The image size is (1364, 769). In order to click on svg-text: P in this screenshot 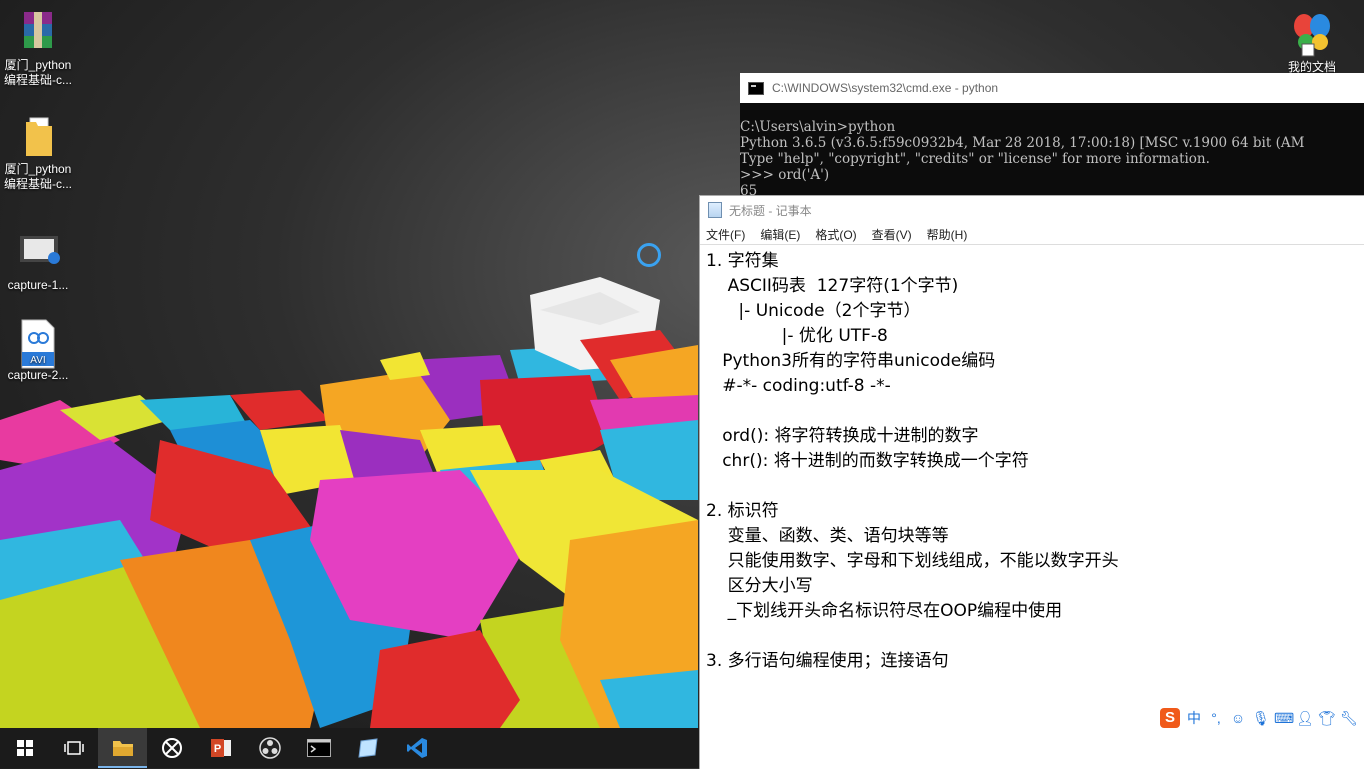, I will do `click(216, 749)`.